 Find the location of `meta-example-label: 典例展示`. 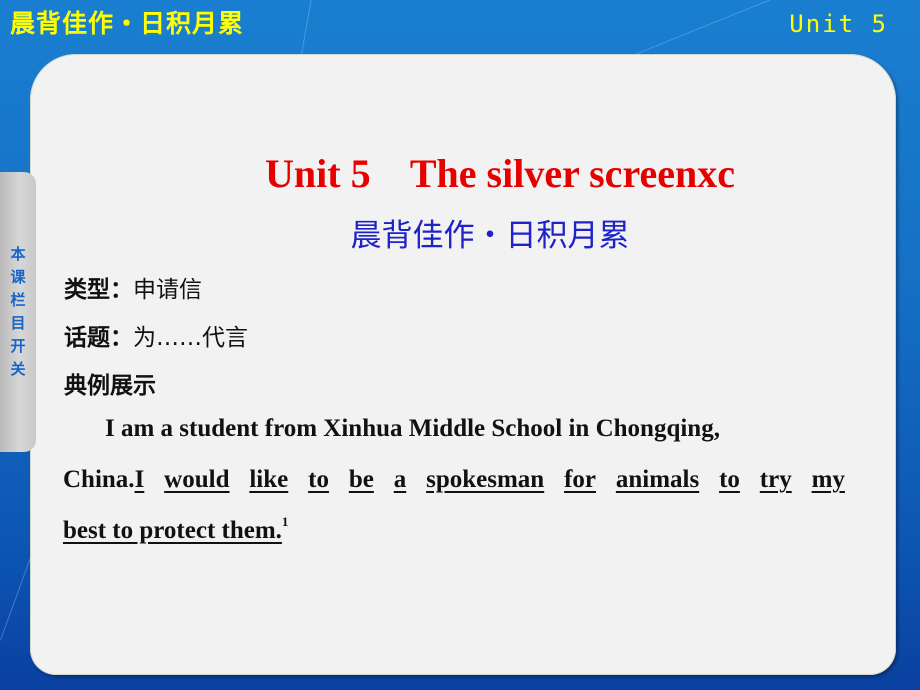

meta-example-label: 典例展示 is located at coordinates (110, 386).